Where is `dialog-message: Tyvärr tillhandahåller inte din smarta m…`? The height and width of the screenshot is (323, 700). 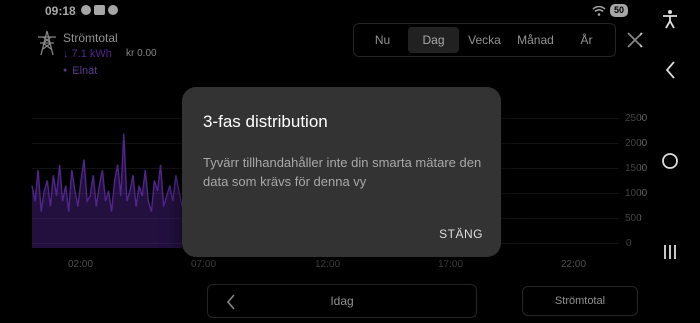
dialog-message: Tyvärr tillhandahåller inte din smarta m… is located at coordinates (342, 172).